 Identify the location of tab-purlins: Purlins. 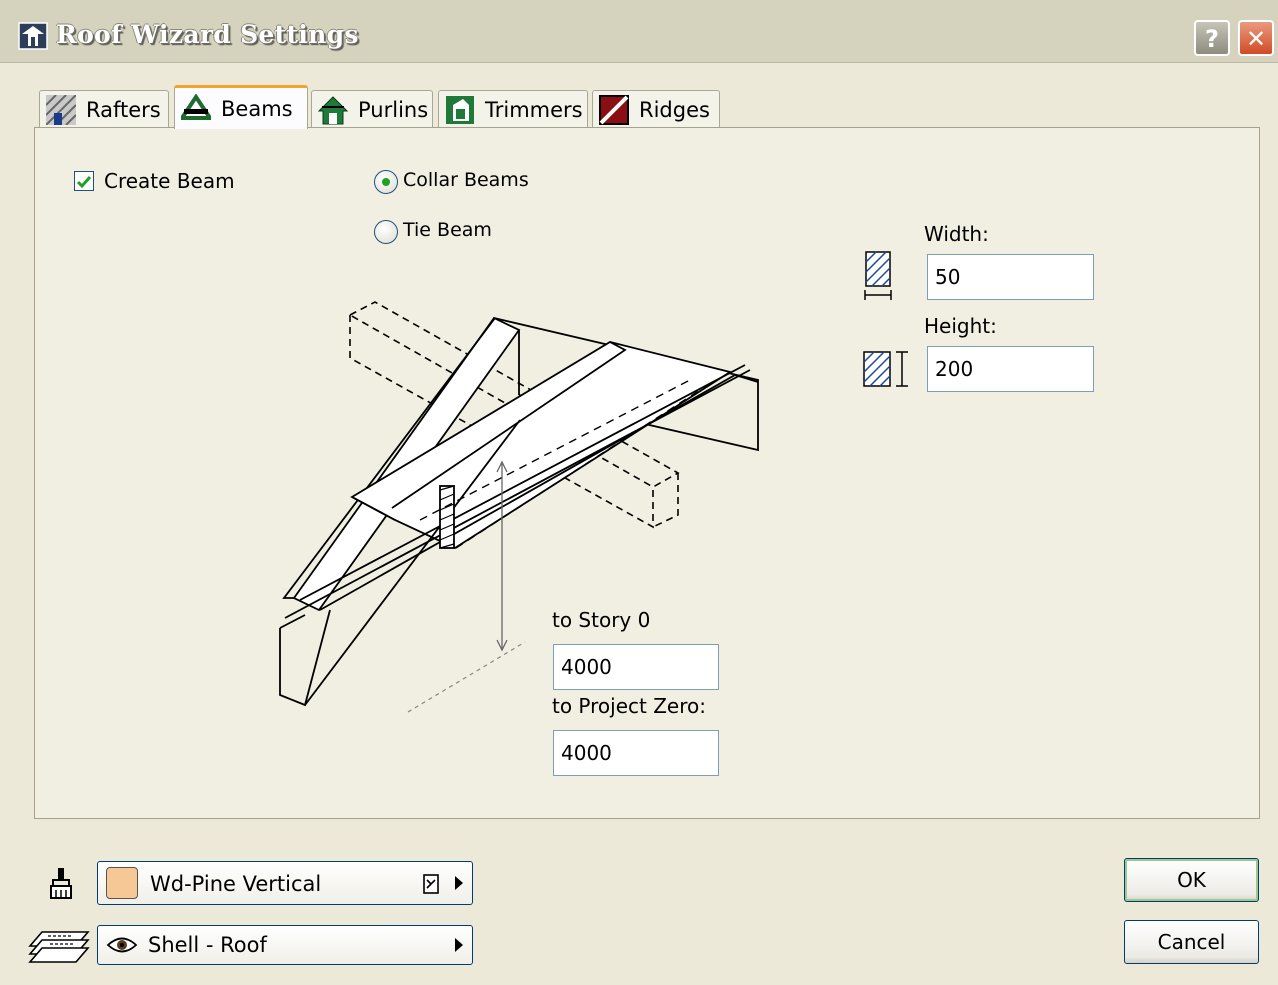
(372, 109).